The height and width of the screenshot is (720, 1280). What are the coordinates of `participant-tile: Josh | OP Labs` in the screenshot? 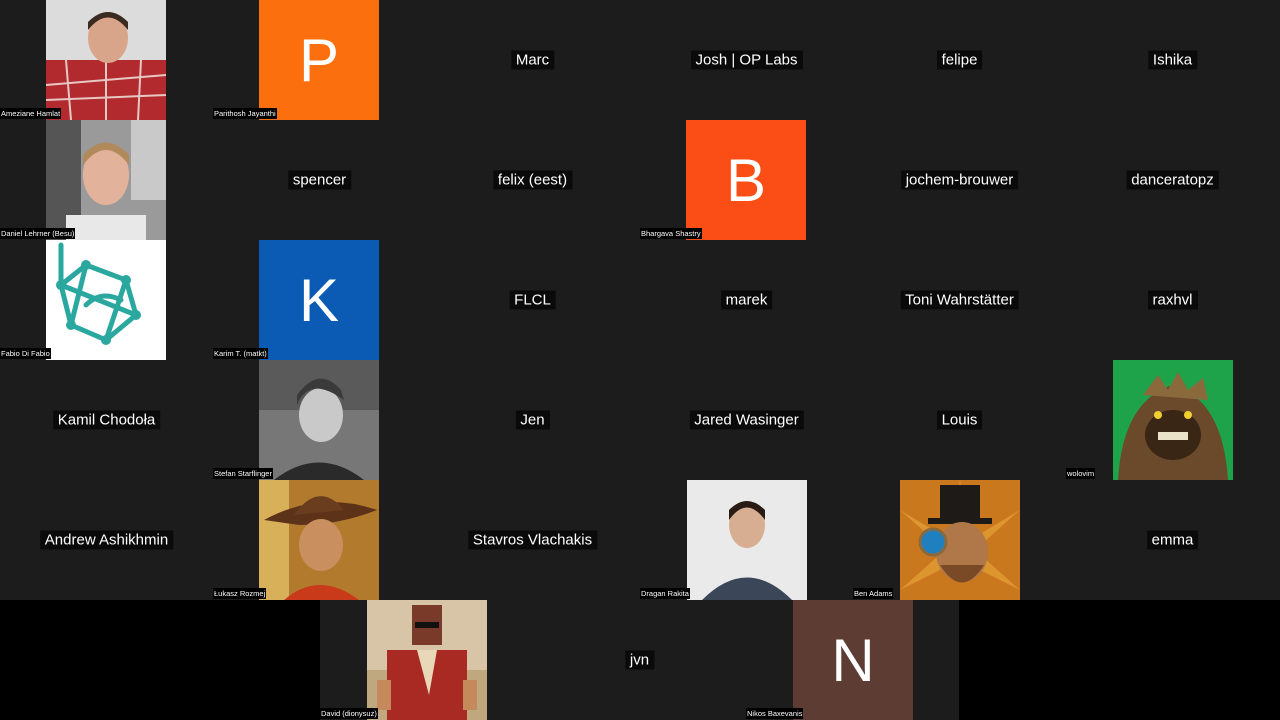 It's located at (746, 60).